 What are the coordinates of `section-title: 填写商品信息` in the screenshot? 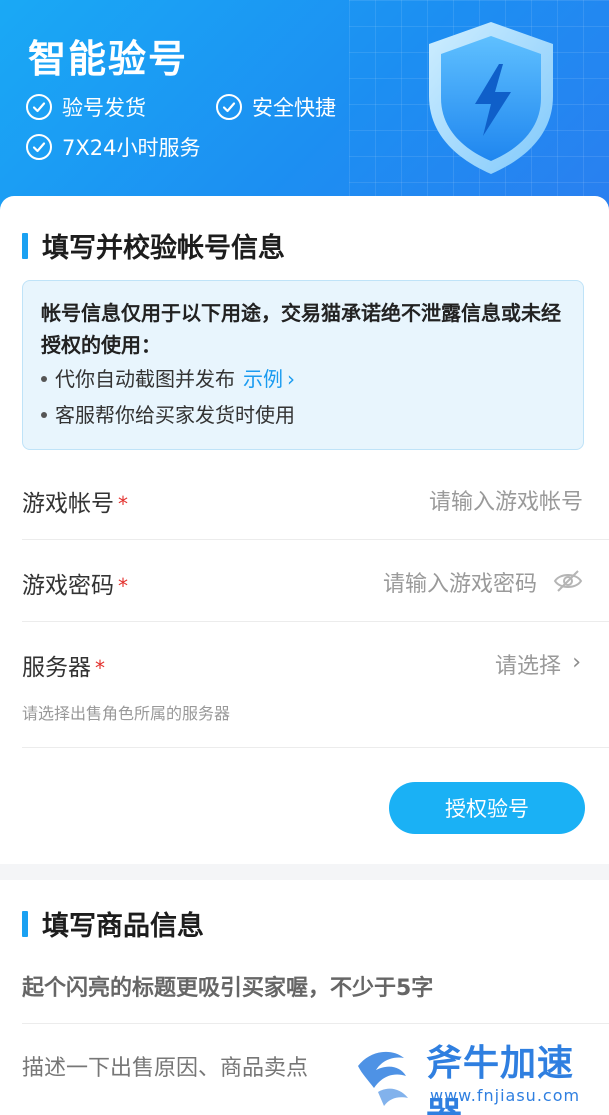 It's located at (113, 923).